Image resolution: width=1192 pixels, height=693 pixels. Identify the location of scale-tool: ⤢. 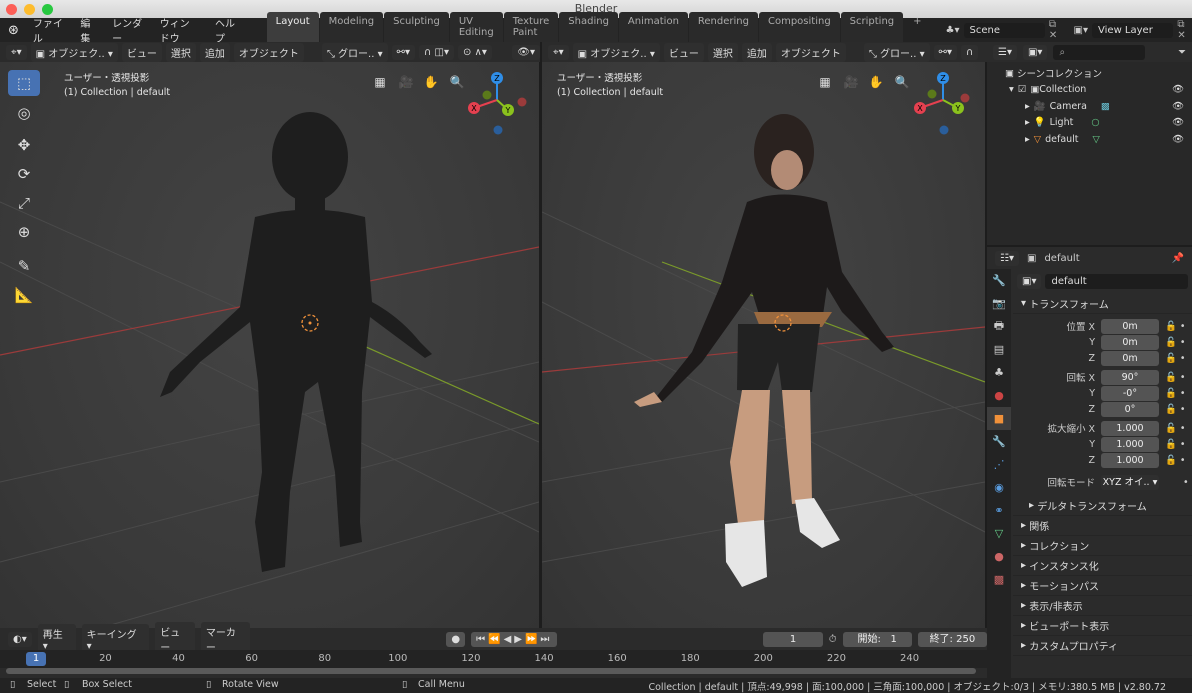
(24, 203).